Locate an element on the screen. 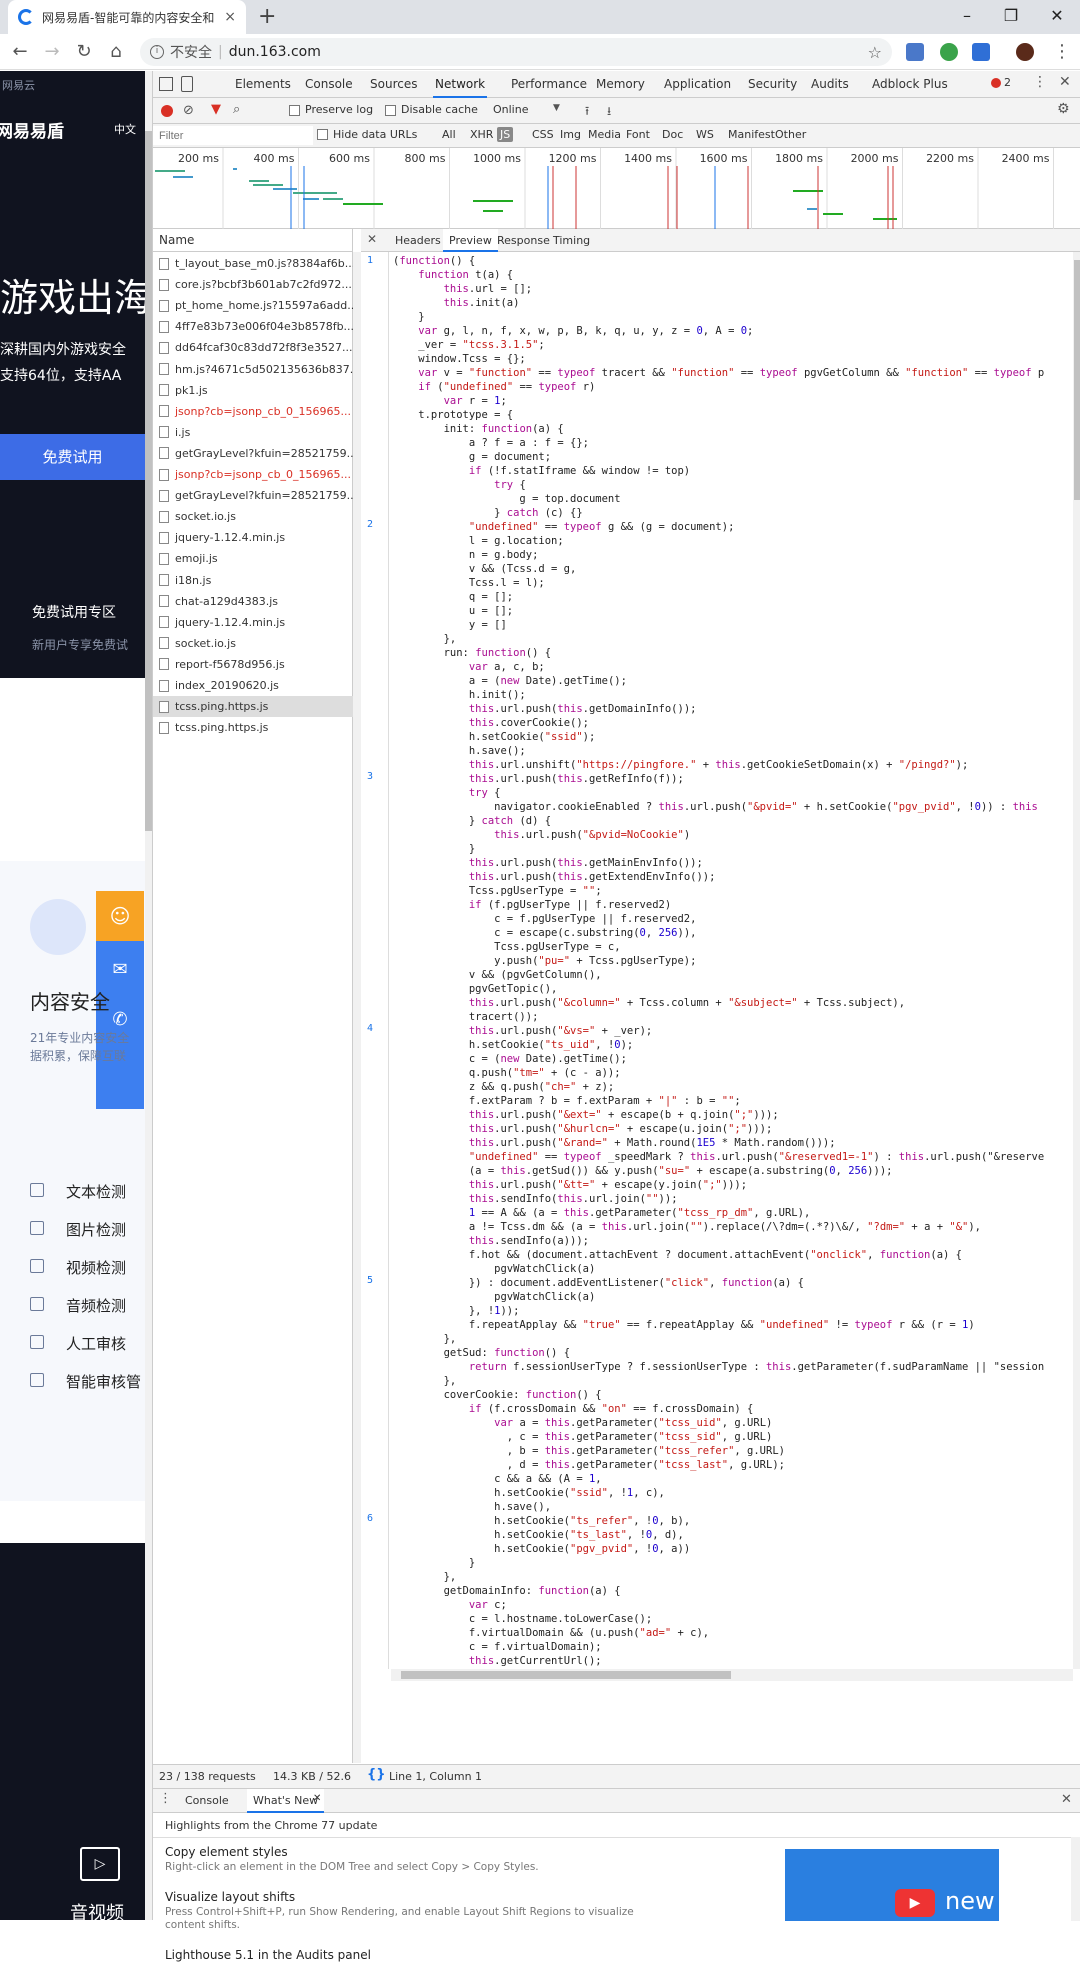  request-row: i18n.js is located at coordinates (253, 580).